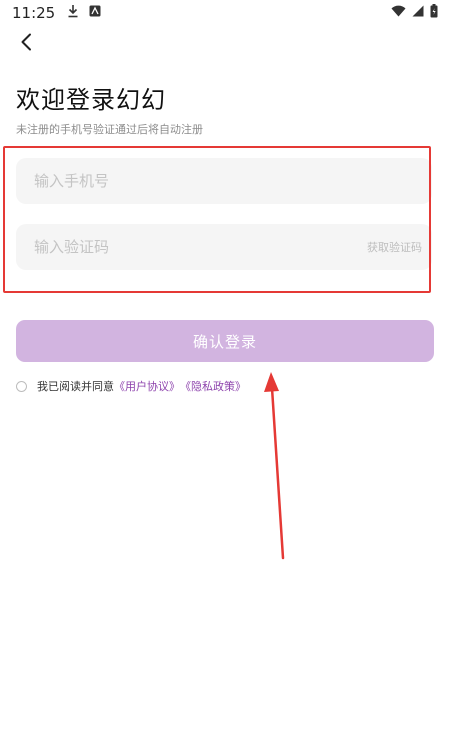  I want to click on confirm-login-button: 确认登录, so click(225, 341).